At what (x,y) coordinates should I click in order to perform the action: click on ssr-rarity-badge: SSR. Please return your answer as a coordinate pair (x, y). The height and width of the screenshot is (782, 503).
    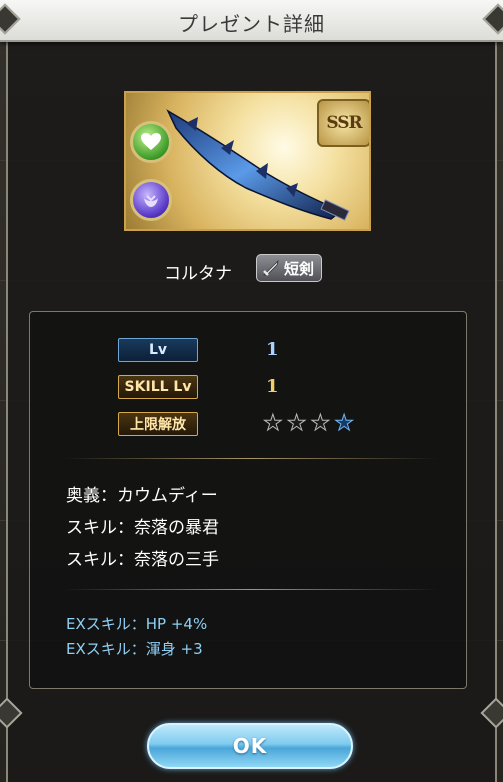
    Looking at the image, I should click on (343, 123).